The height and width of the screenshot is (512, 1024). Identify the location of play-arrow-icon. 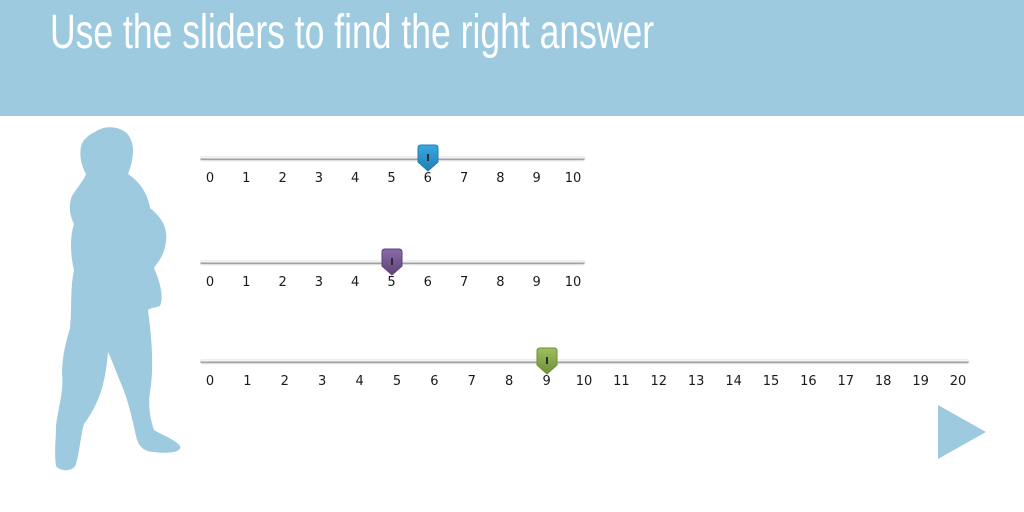
(962, 432).